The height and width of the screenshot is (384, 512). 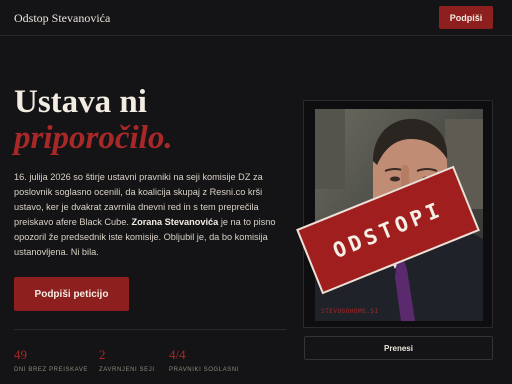 What do you see at coordinates (466, 17) in the screenshot?
I see `sign-button: Podpiši` at bounding box center [466, 17].